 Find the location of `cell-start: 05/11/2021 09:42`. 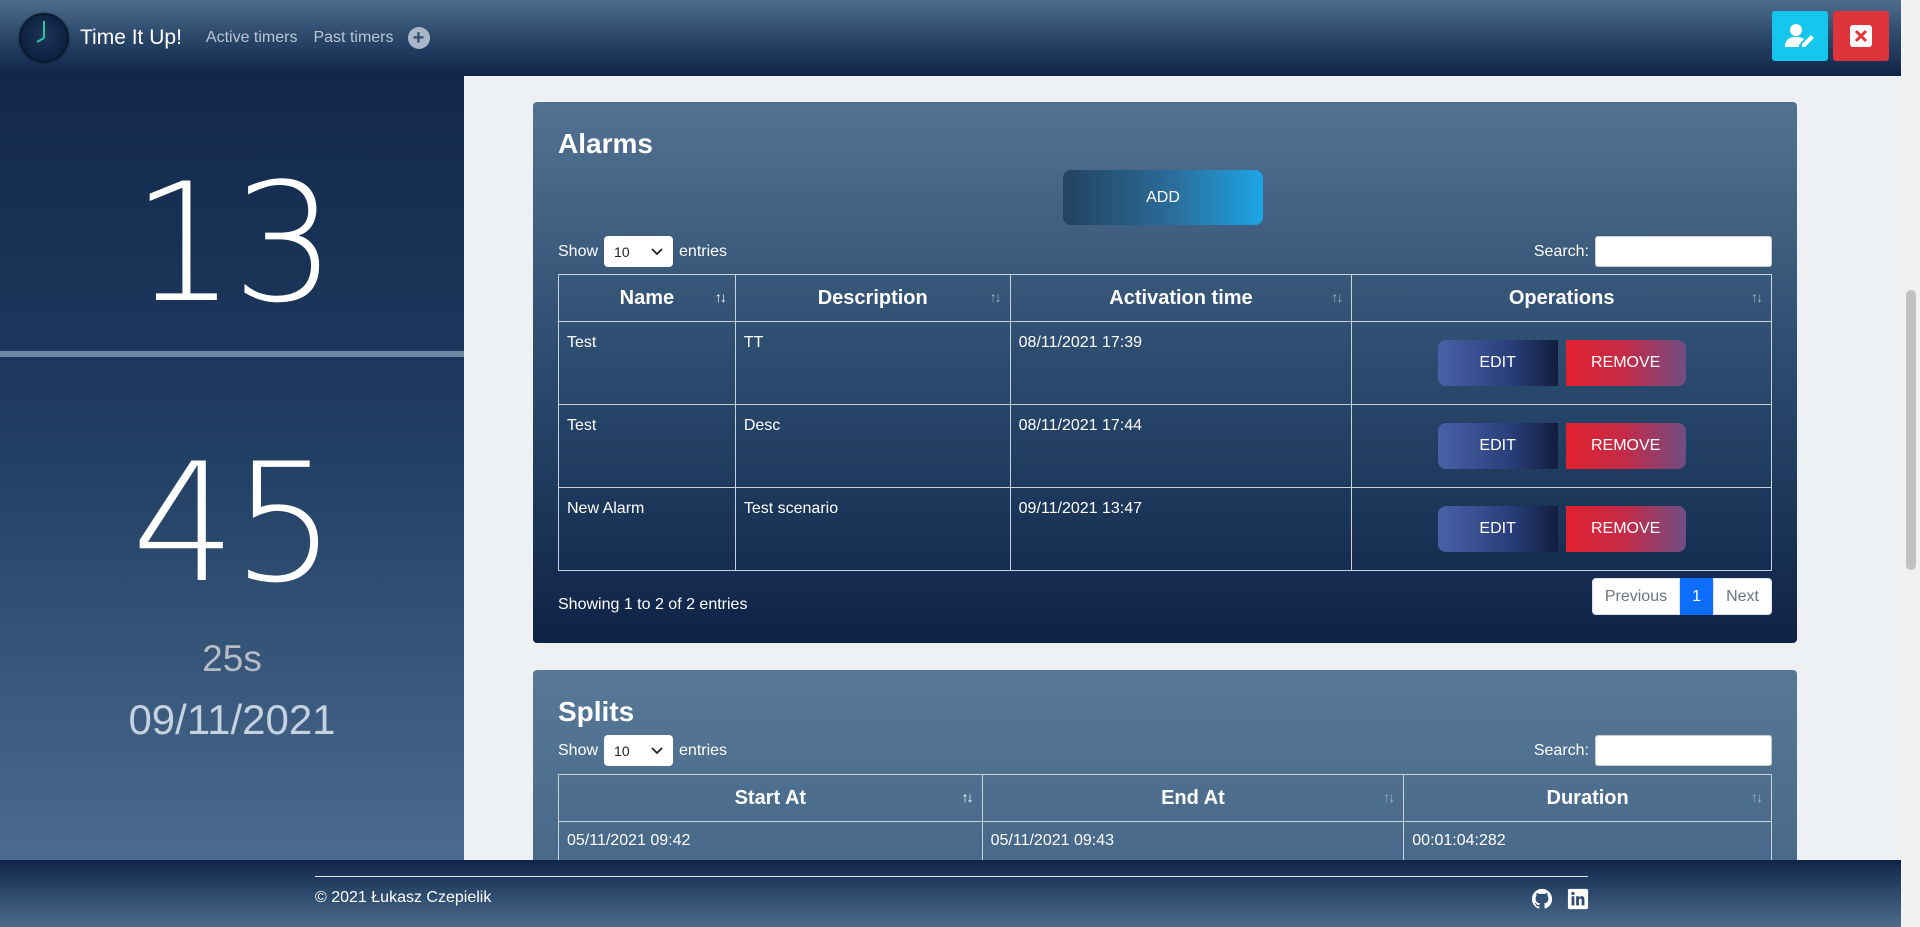

cell-start: 05/11/2021 09:42 is located at coordinates (770, 841).